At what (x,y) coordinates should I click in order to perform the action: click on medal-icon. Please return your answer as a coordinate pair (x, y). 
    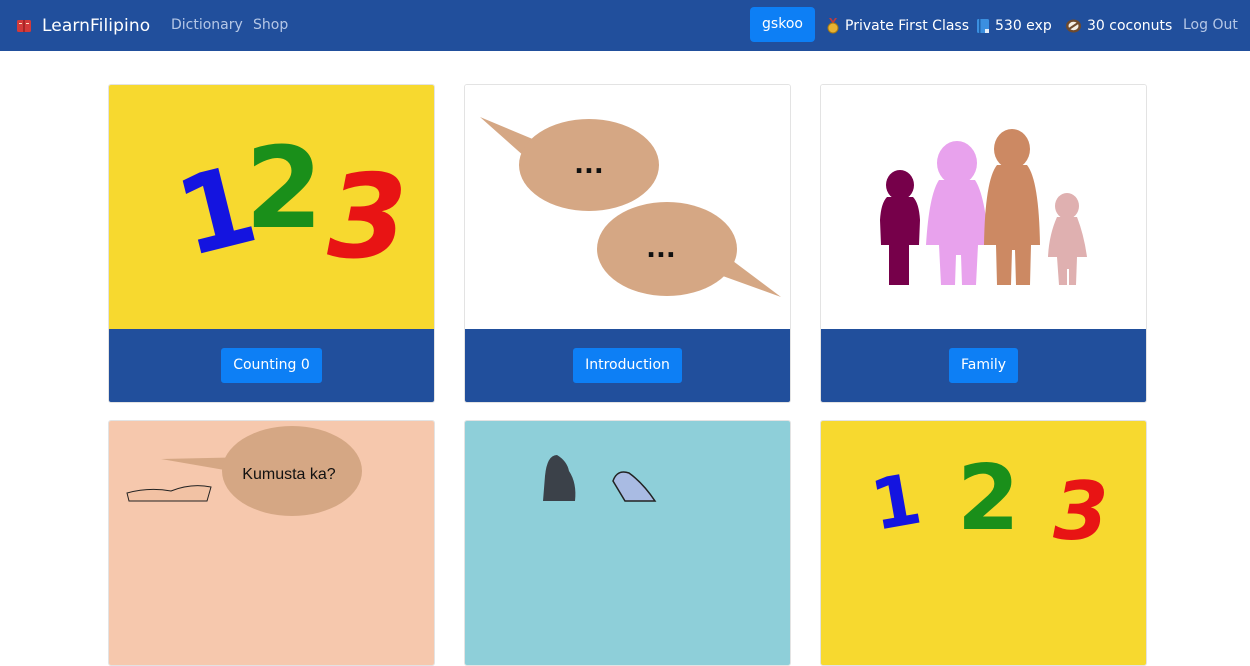
    Looking at the image, I should click on (833, 25).